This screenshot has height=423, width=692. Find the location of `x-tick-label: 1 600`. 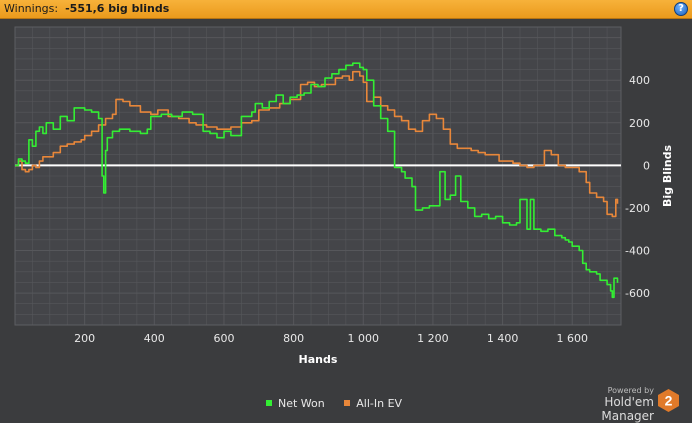

x-tick-label: 1 600 is located at coordinates (572, 338).